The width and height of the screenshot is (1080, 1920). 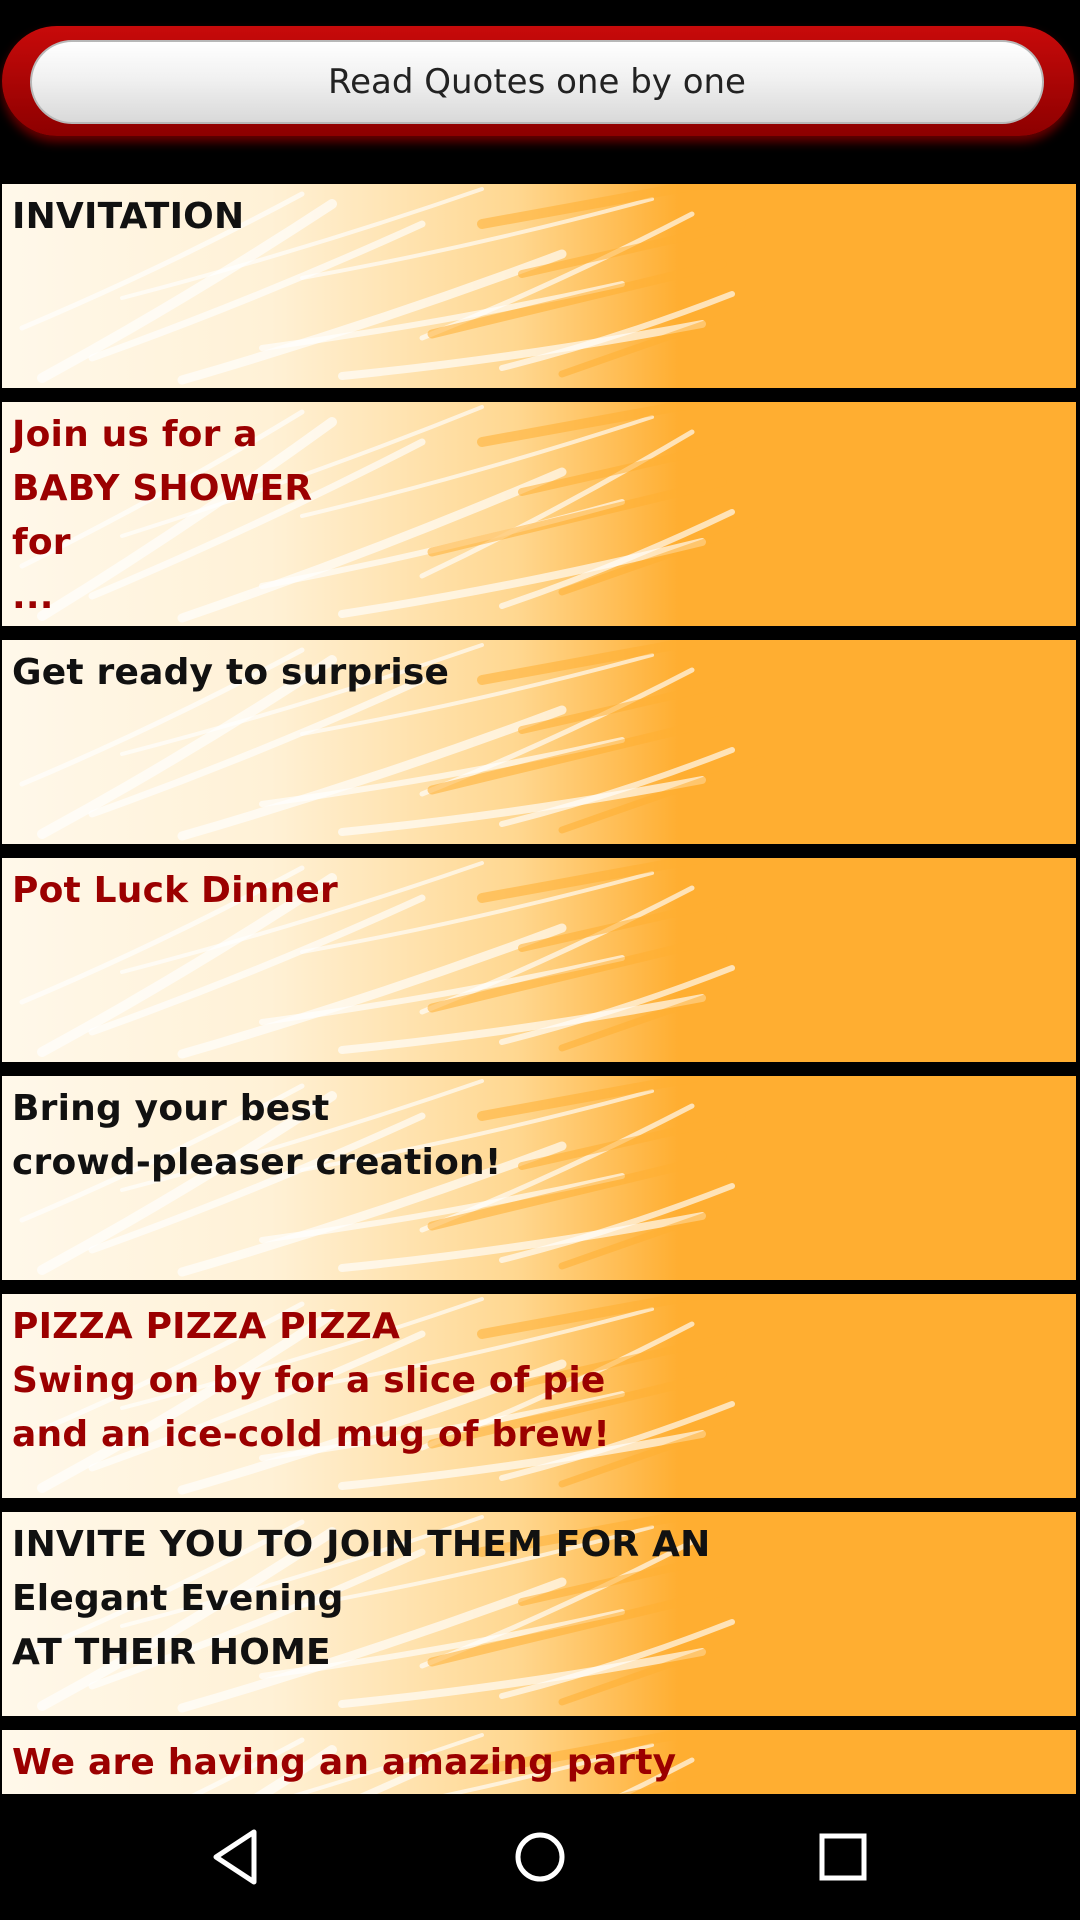 I want to click on system-navigation-bar, so click(x=540, y=1857).